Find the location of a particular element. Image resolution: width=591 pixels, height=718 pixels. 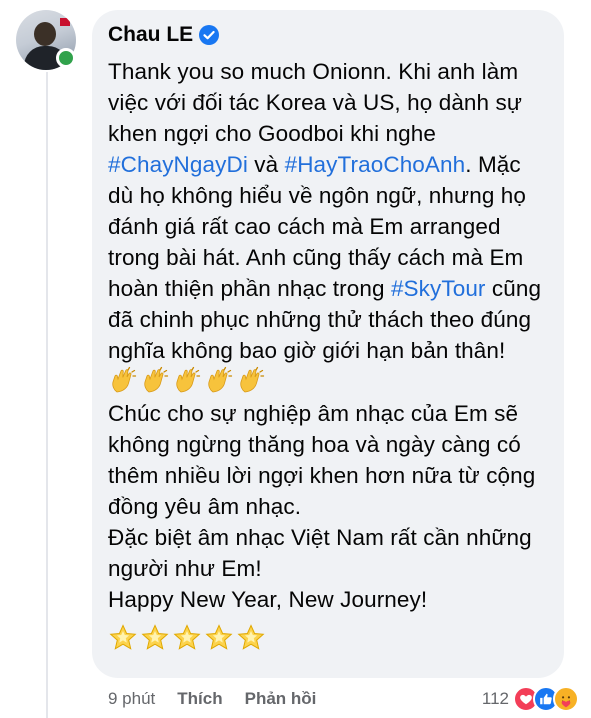

thread-line is located at coordinates (47, 395).